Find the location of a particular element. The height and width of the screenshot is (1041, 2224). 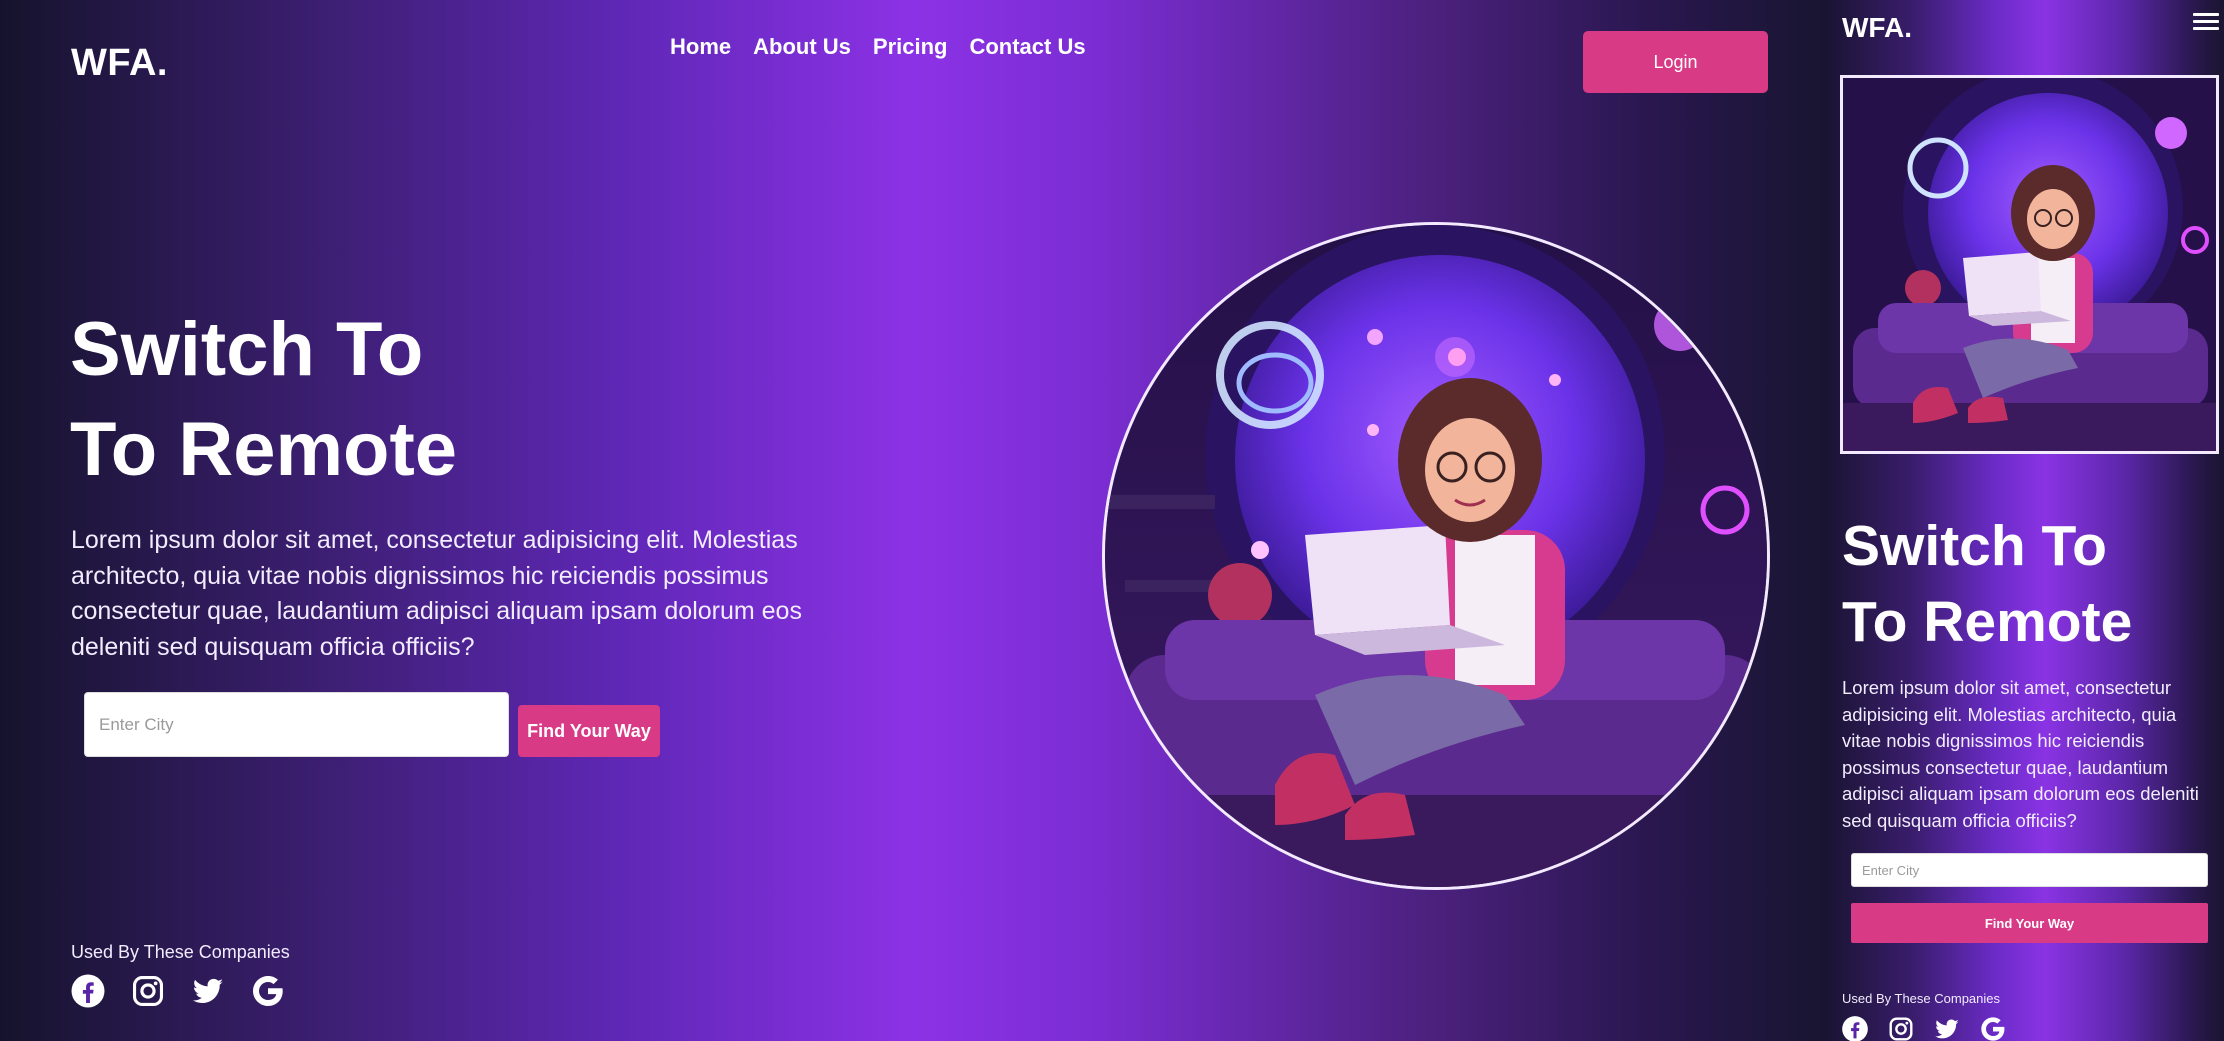

hero-title-line-2: To Remote is located at coordinates (264, 449).